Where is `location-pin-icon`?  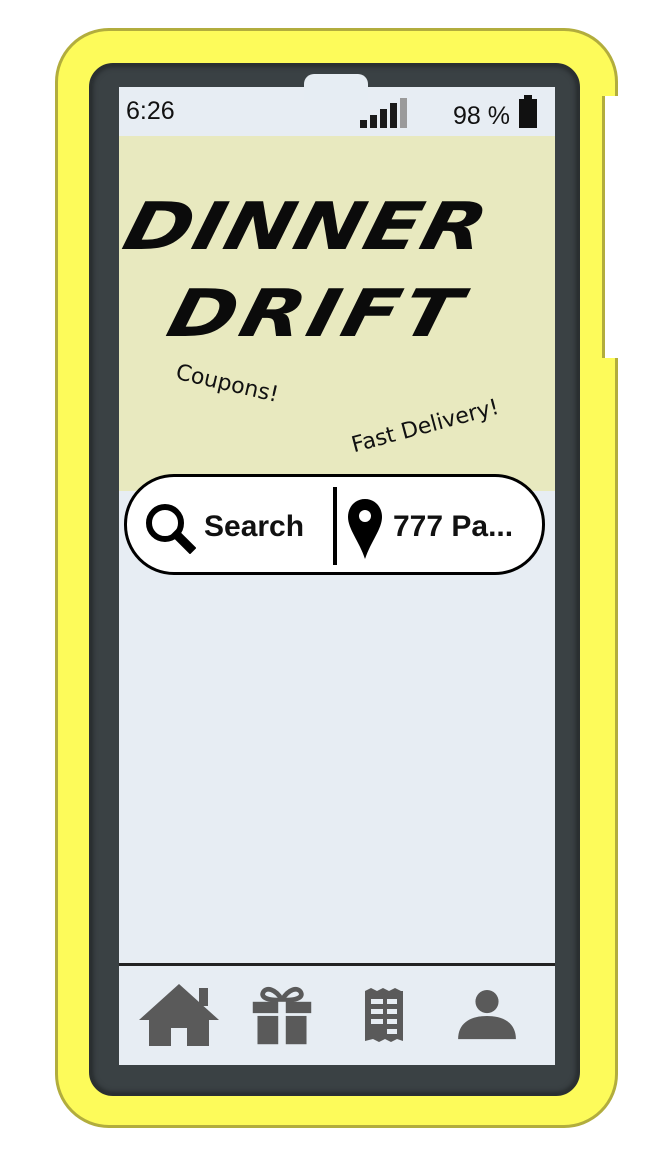
location-pin-icon is located at coordinates (365, 529).